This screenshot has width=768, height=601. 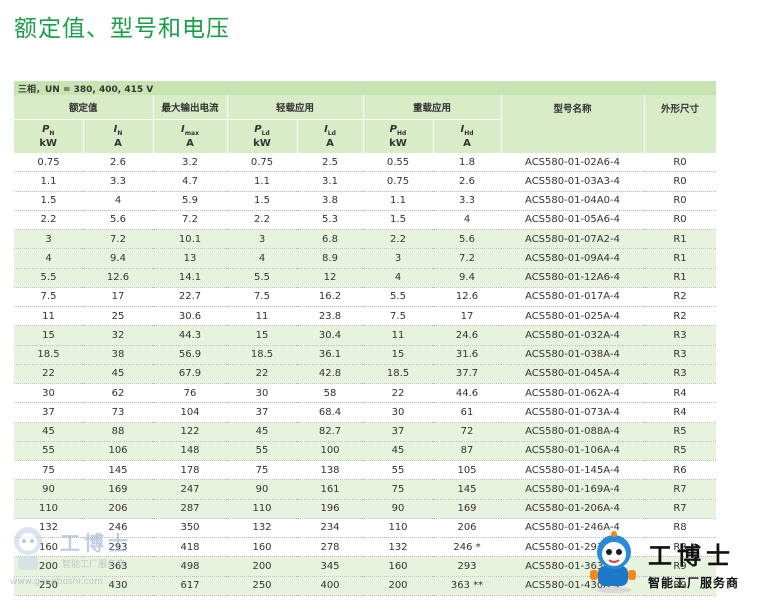 I want to click on cell-in: 9.4, so click(x=118, y=258).